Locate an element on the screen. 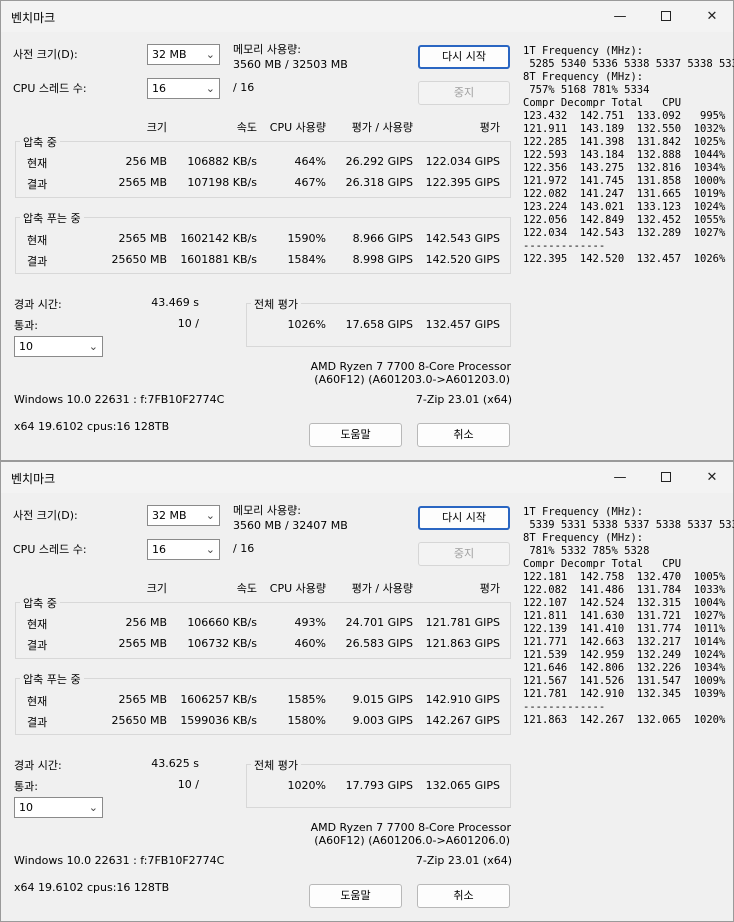 Image resolution: width=734 pixels, height=922 pixels. row-rating-usage: 26.318 GIPS is located at coordinates (379, 182).